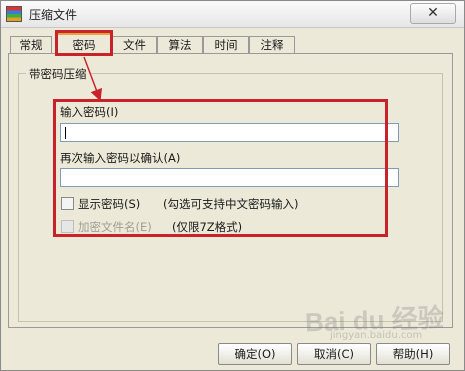 This screenshot has height=371, width=465. Describe the element at coordinates (58, 74) in the screenshot. I see `group-legend: 带密码压缩` at that location.